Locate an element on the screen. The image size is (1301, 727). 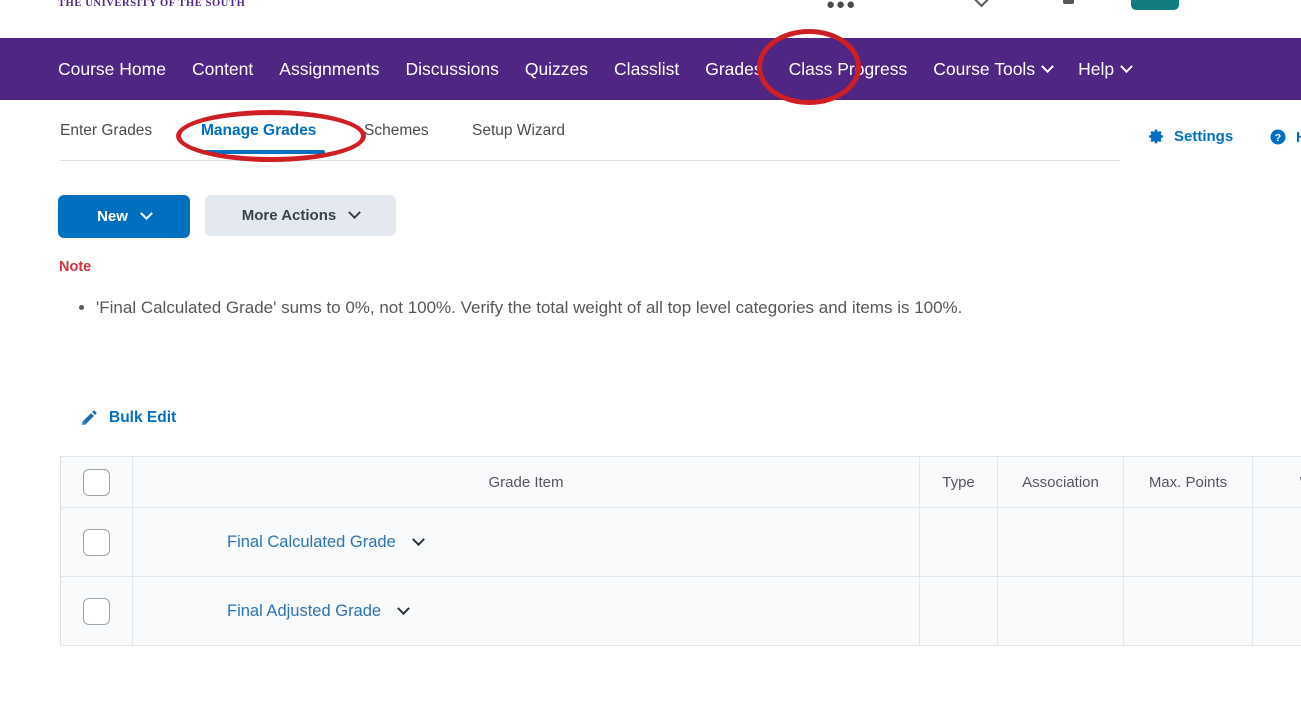
nav-label: Grades is located at coordinates (734, 68).